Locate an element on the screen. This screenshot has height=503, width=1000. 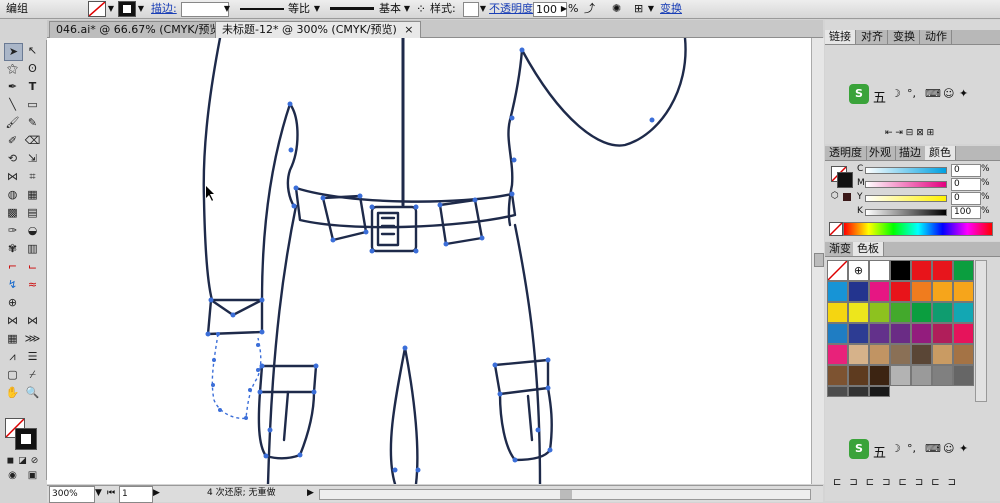
fill-swatch is located at coordinates (97, 9).